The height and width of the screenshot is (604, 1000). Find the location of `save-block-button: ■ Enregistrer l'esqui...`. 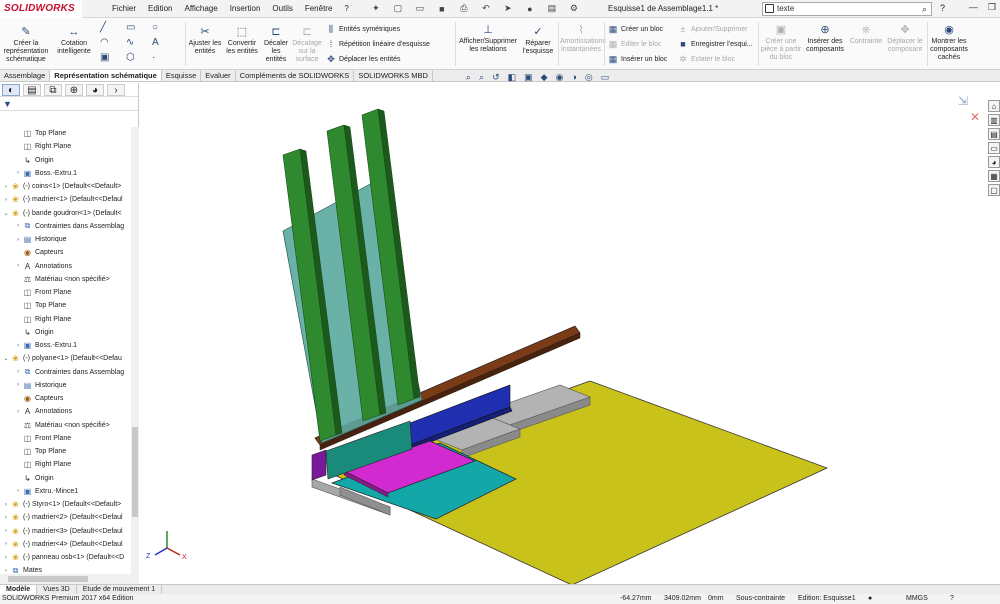

save-block-button: ■ Enregistrer l'esqui... is located at coordinates (715, 44).